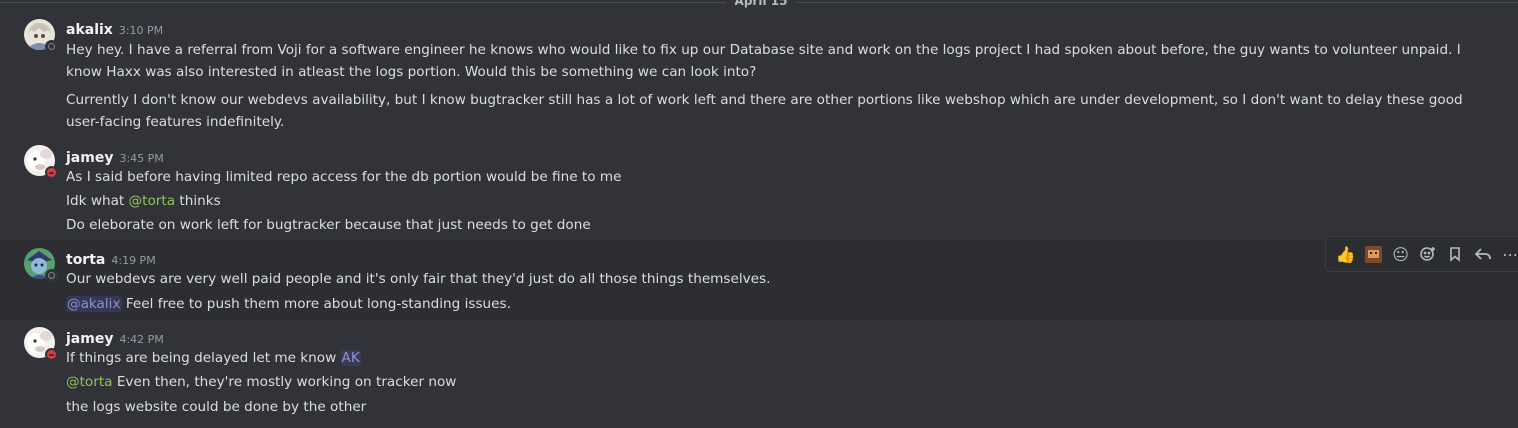  Describe the element at coordinates (141, 30) in the screenshot. I see `timestamp: 3:10 PM` at that location.